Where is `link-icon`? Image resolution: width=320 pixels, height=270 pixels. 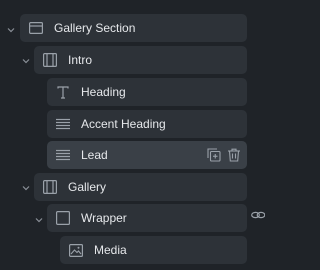
link-icon is located at coordinates (258, 215).